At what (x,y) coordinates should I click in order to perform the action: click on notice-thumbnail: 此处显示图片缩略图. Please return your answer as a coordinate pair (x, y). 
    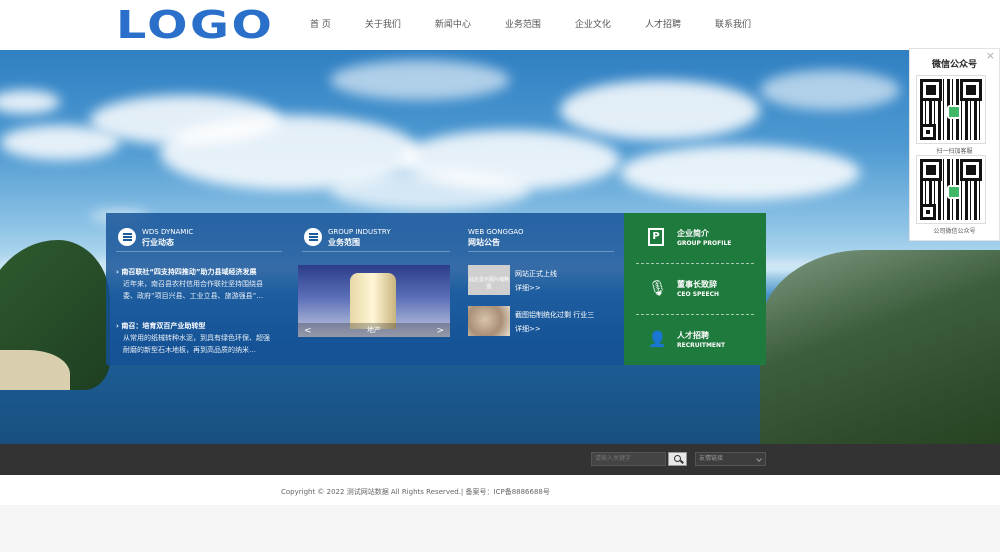
    Looking at the image, I should click on (489, 280).